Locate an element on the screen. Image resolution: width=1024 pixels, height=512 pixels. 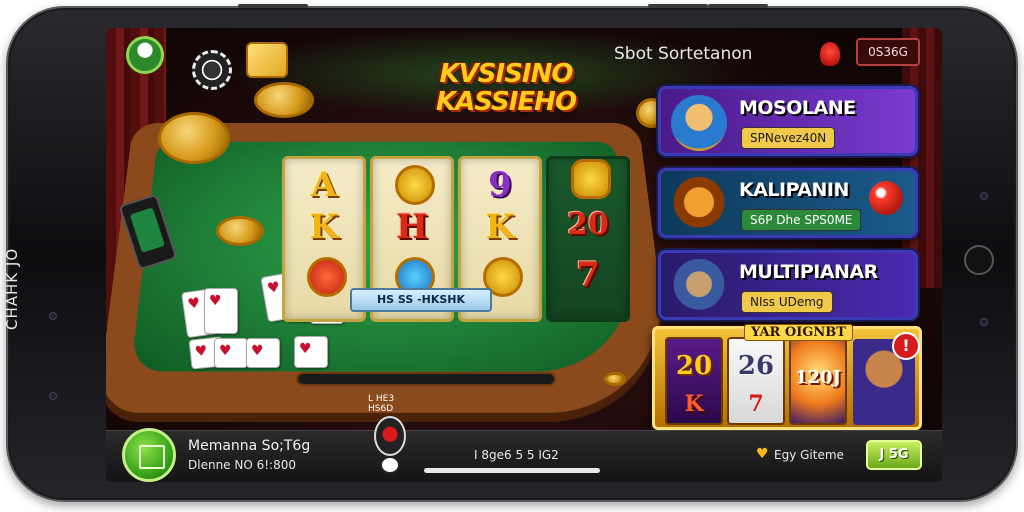
mascot-label: L HE3 HS6D is located at coordinates (381, 404).